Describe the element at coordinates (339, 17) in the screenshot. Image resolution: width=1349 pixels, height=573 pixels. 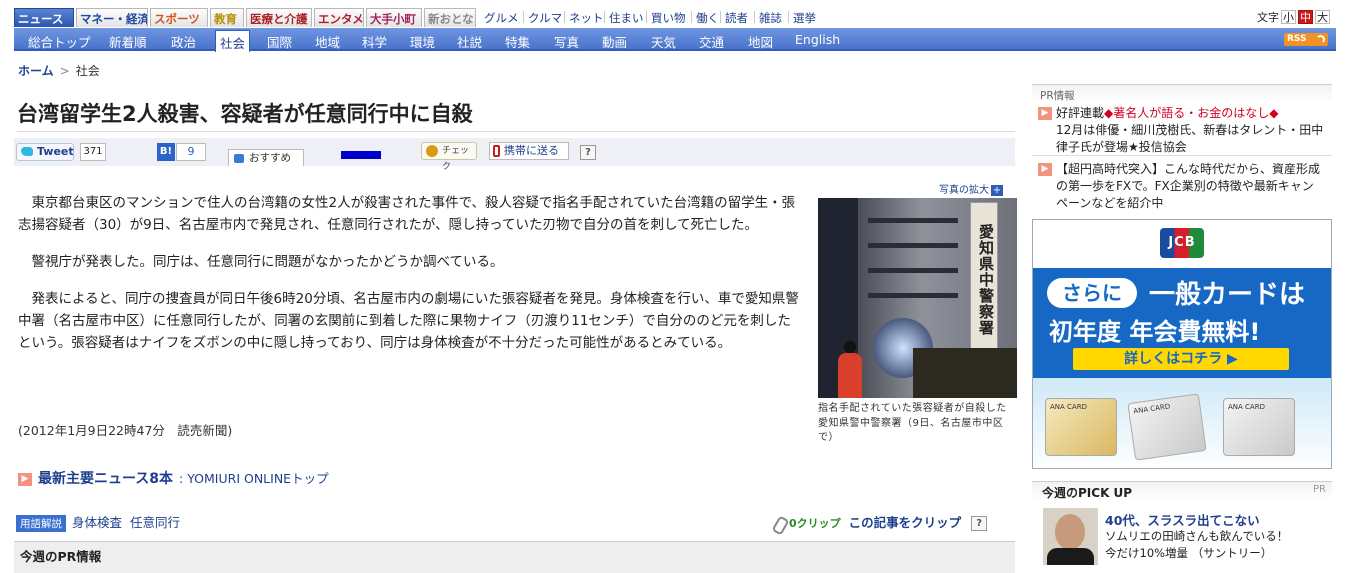
I see `tab-entame: エンタメ` at that location.